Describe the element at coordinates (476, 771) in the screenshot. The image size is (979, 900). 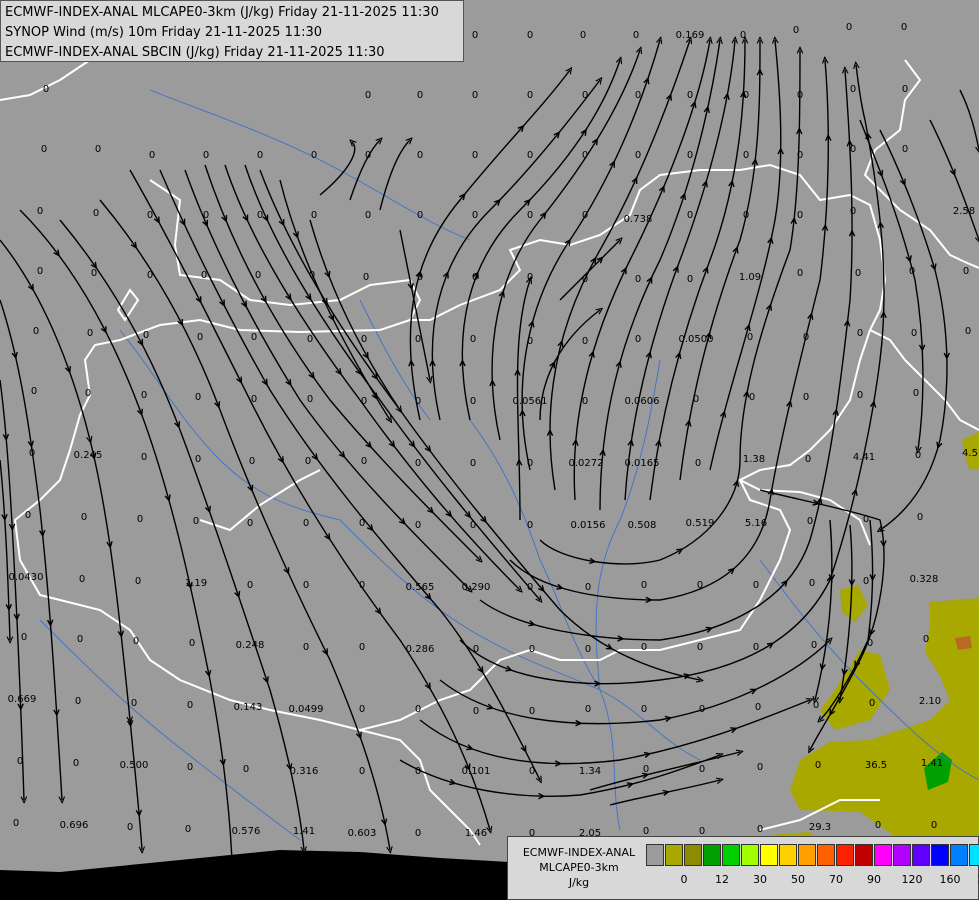
I see `grid-value: 0.101` at that location.